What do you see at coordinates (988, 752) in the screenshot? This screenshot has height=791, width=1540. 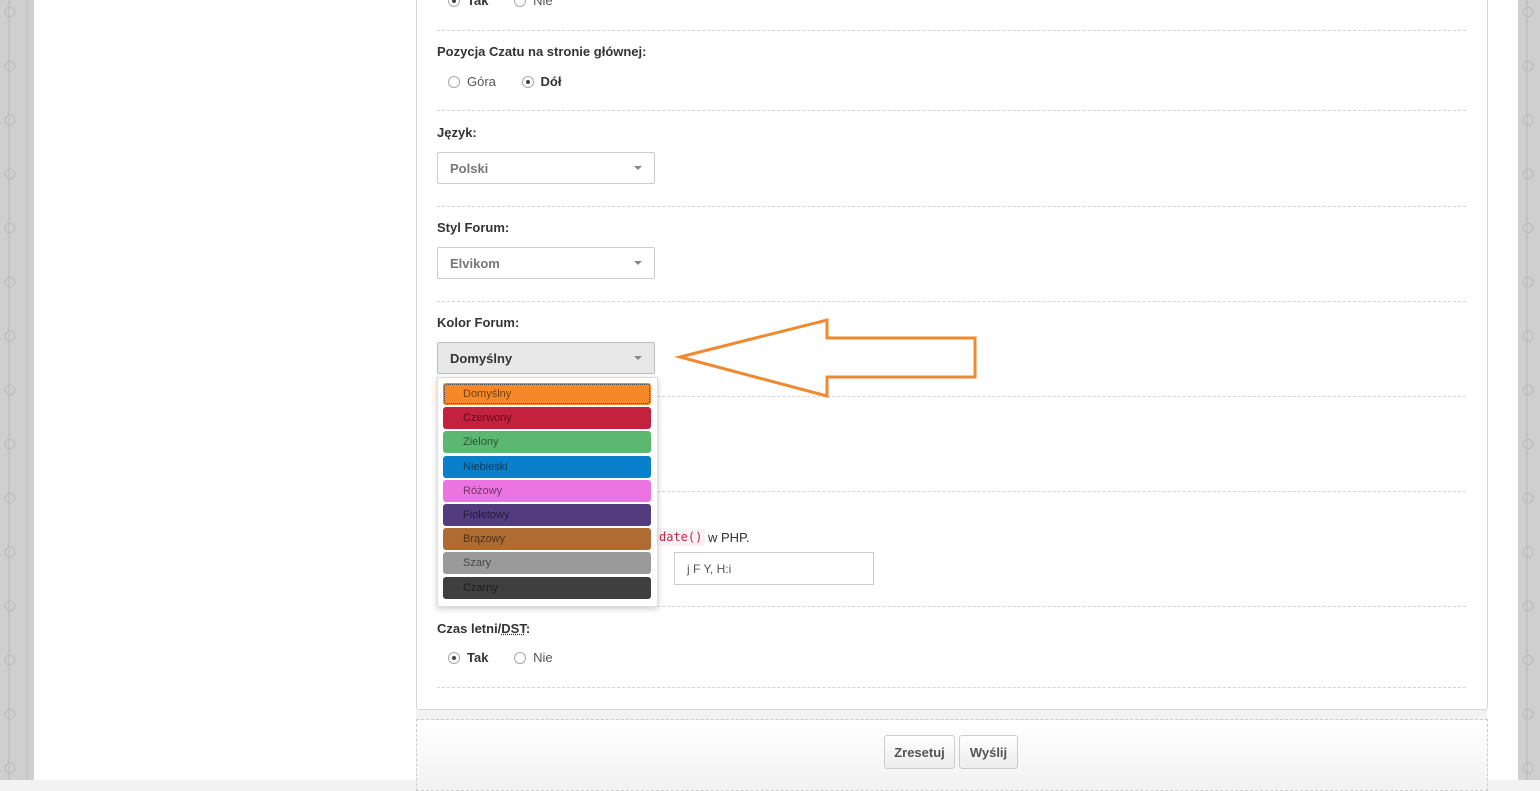 I see `submit-button: Wyślij` at bounding box center [988, 752].